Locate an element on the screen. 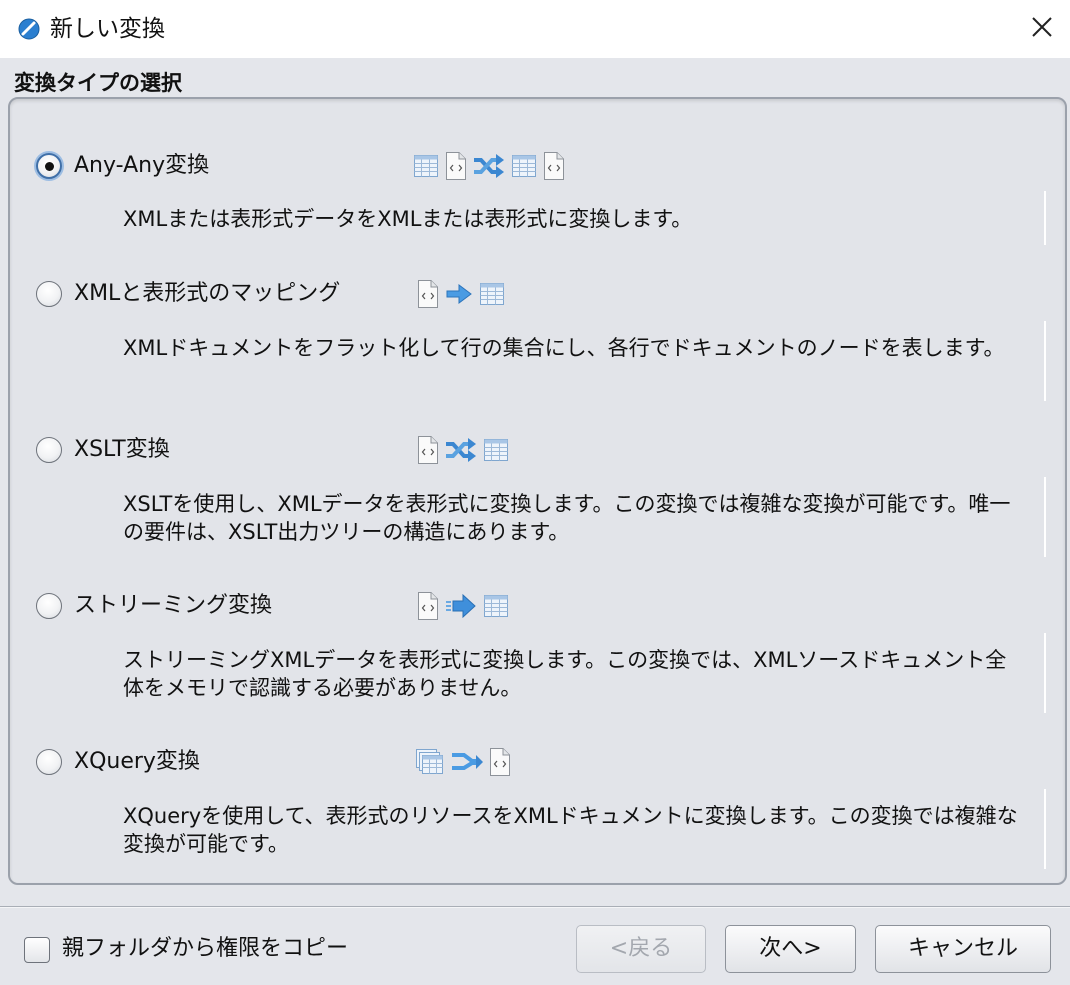 The width and height of the screenshot is (1070, 985). back-button: <戻る is located at coordinates (641, 949).